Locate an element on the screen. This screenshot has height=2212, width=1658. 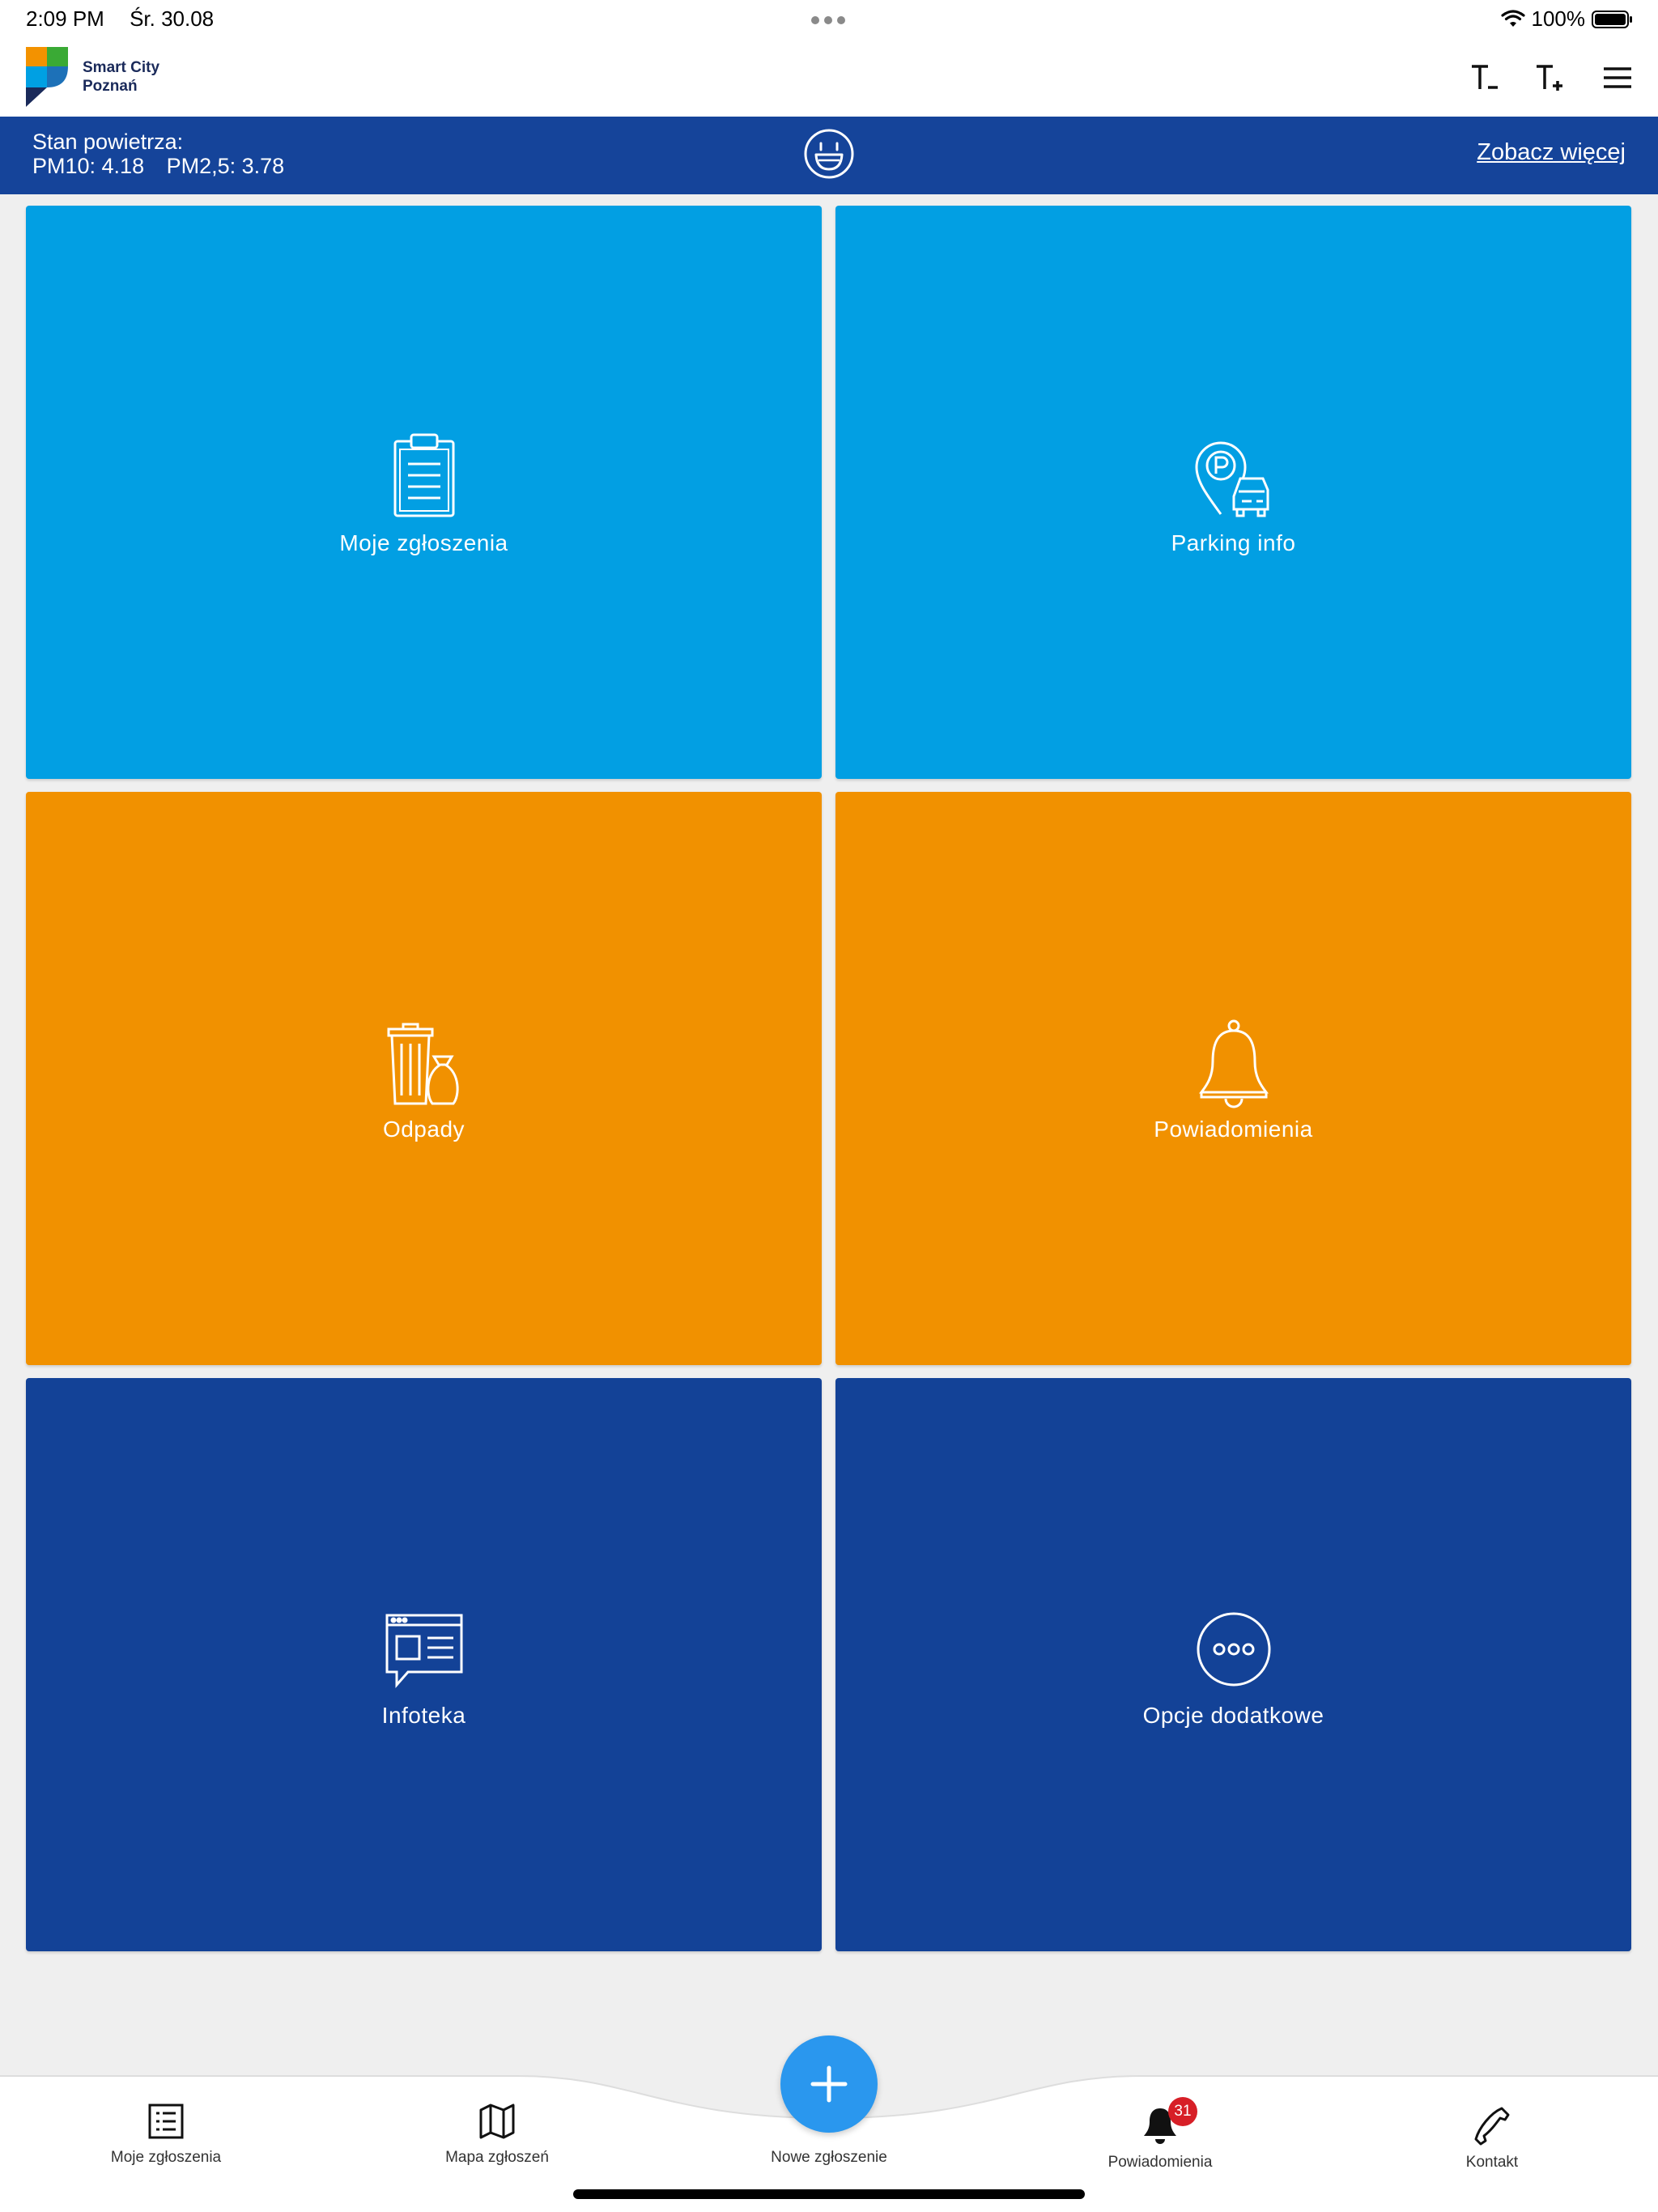
app-header: Smart City Poznań is located at coordinates (829, 78).